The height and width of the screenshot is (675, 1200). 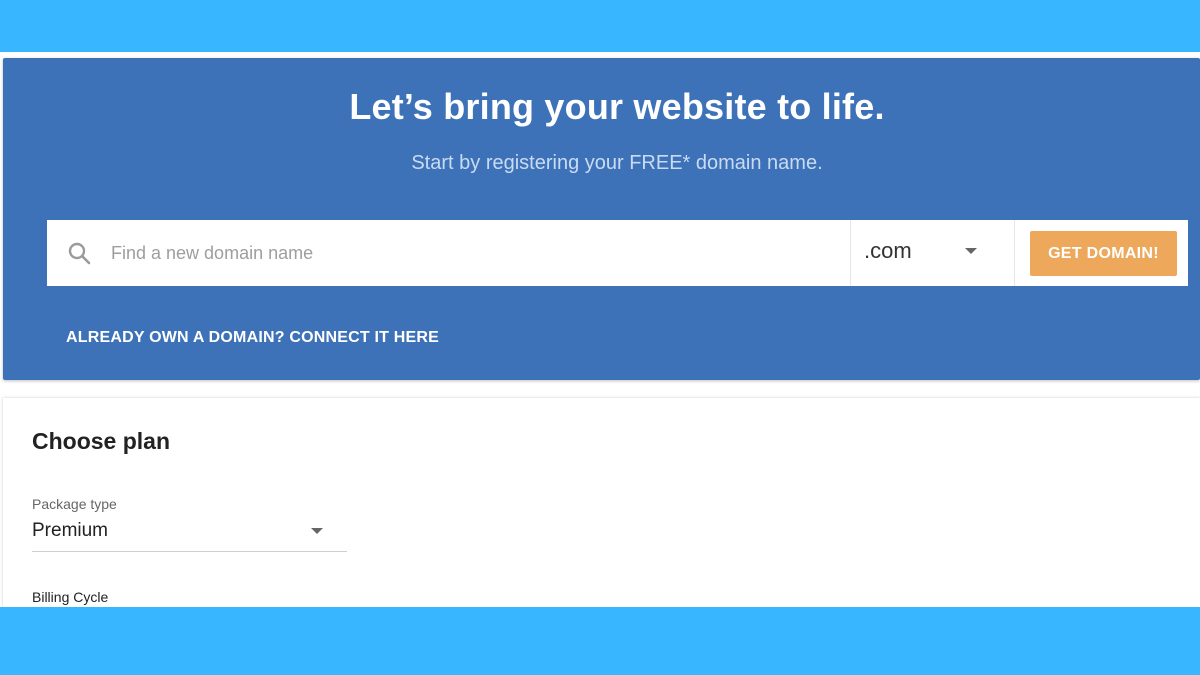 What do you see at coordinates (600, 26) in the screenshot?
I see `top-band` at bounding box center [600, 26].